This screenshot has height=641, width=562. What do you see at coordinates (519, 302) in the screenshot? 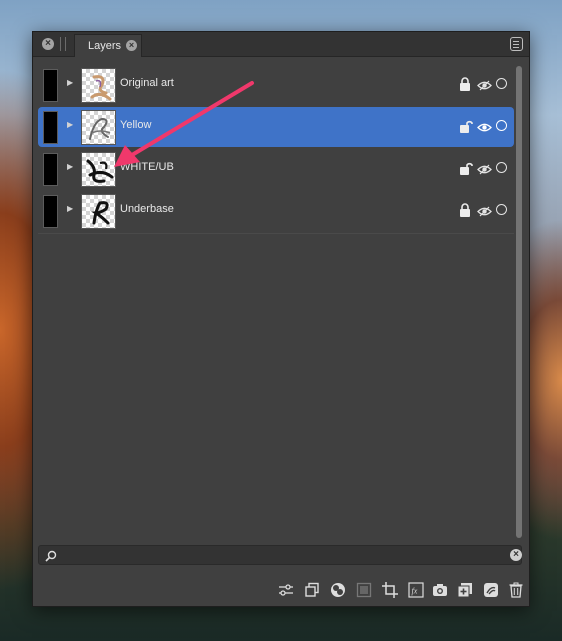
I see `scrollbar` at bounding box center [519, 302].